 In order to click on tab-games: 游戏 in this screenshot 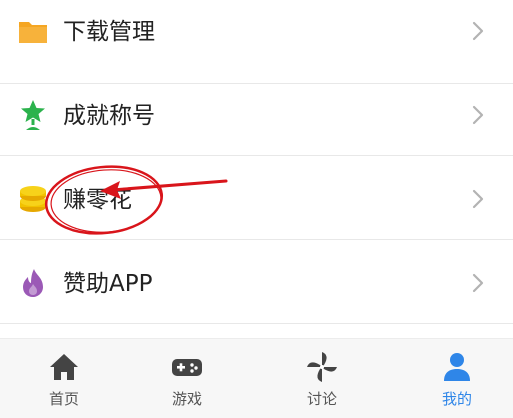, I will do `click(187, 378)`.